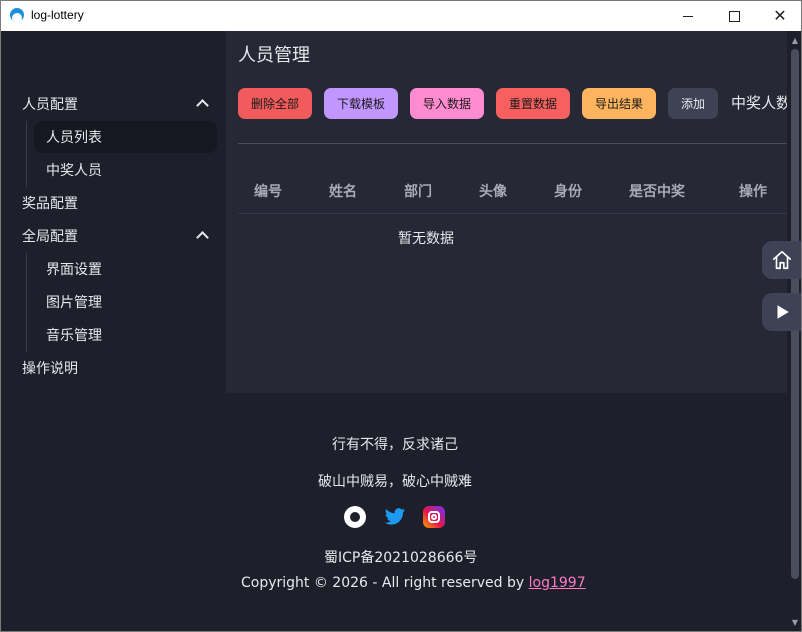 Image resolution: width=802 pixels, height=632 pixels. What do you see at coordinates (395, 482) in the screenshot?
I see `footer-quote: 破山中贼易，破心中贼难` at bounding box center [395, 482].